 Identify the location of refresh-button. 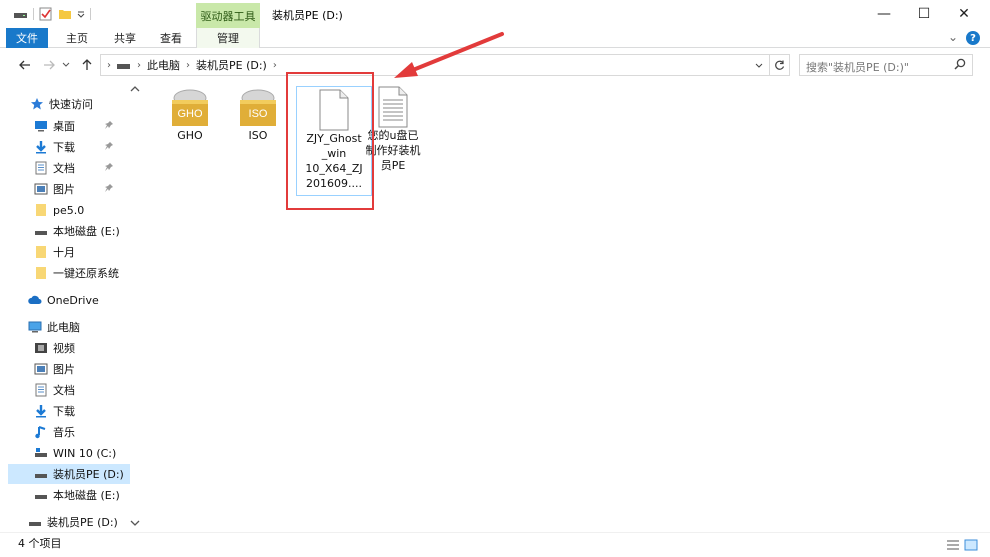
(780, 65).